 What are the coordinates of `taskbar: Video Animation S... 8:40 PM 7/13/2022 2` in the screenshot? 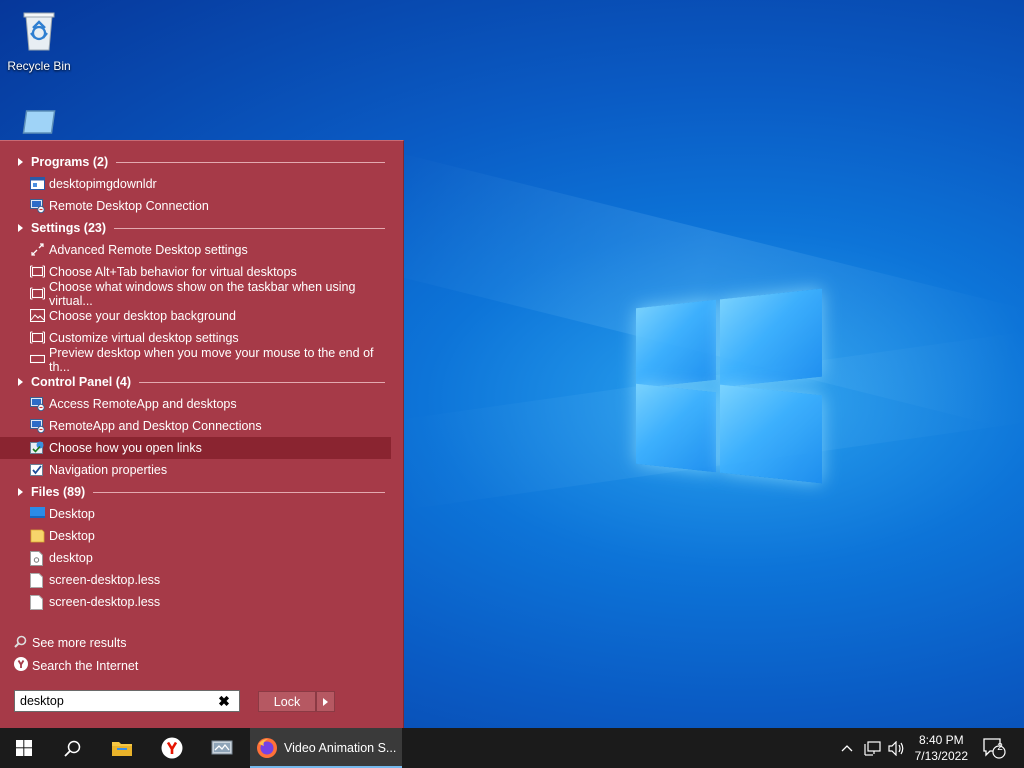 It's located at (512, 748).